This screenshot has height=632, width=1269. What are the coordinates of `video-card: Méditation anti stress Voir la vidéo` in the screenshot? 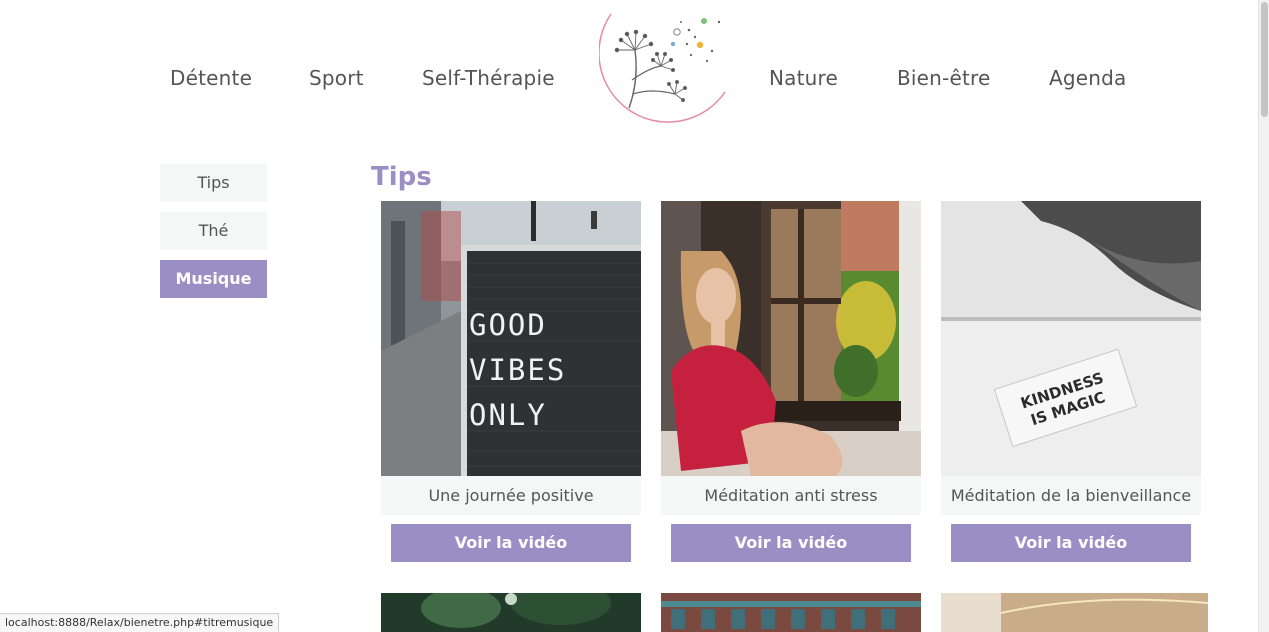 It's located at (791, 381).